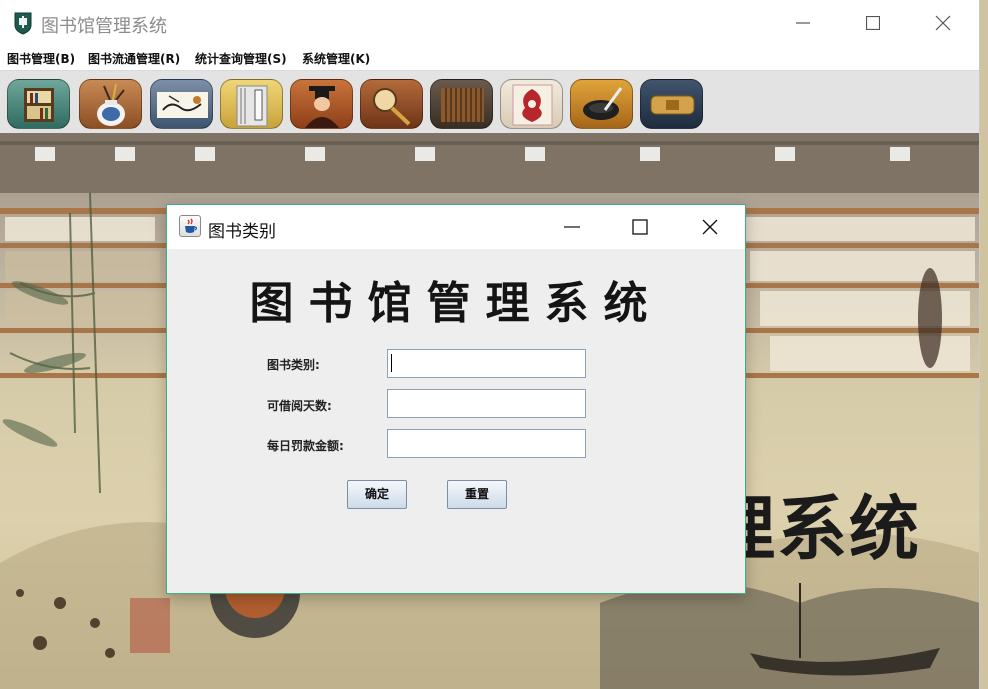 The height and width of the screenshot is (689, 988). I want to click on traditional-scholar-icon, so click(322, 107).